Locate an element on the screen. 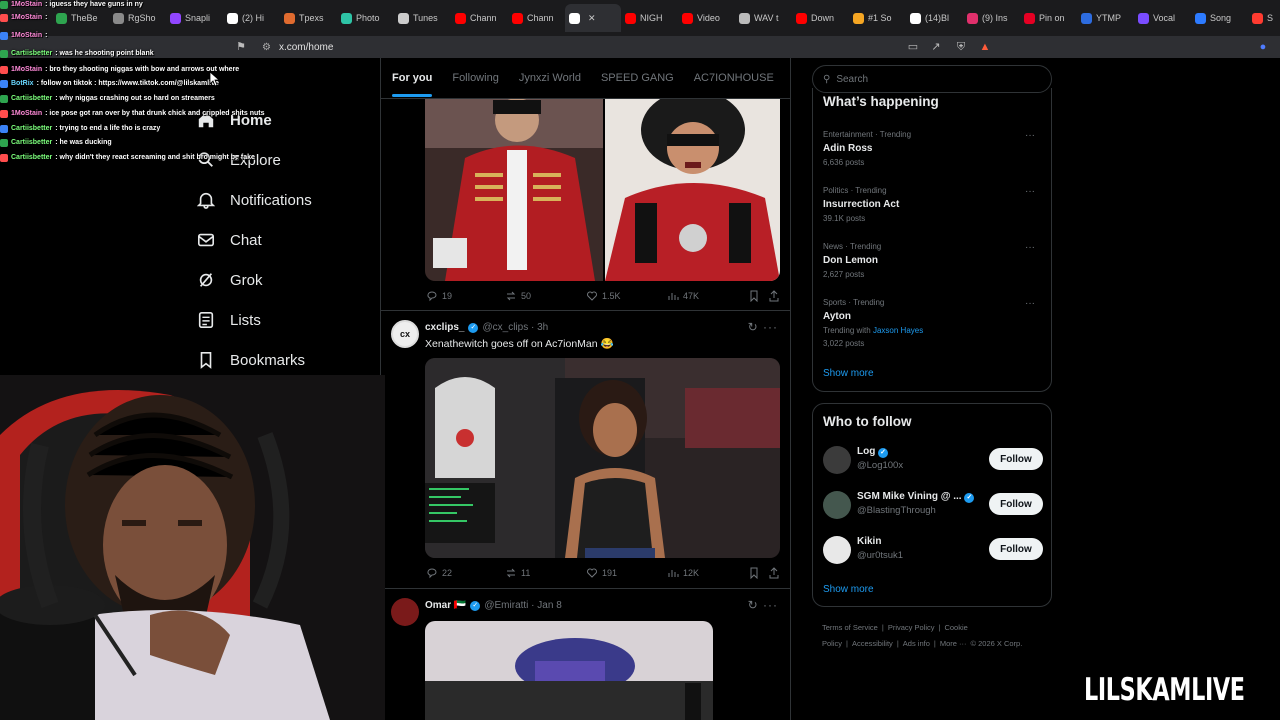  feed-tab: SPEED GANG is located at coordinates (637, 78).